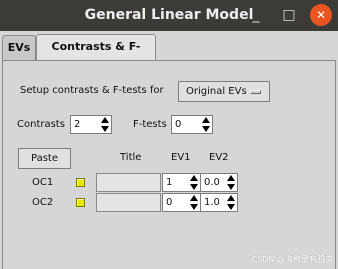 This screenshot has height=269, width=338. I want to click on setup-label: Setup contrasts & F-tests for, so click(92, 90).